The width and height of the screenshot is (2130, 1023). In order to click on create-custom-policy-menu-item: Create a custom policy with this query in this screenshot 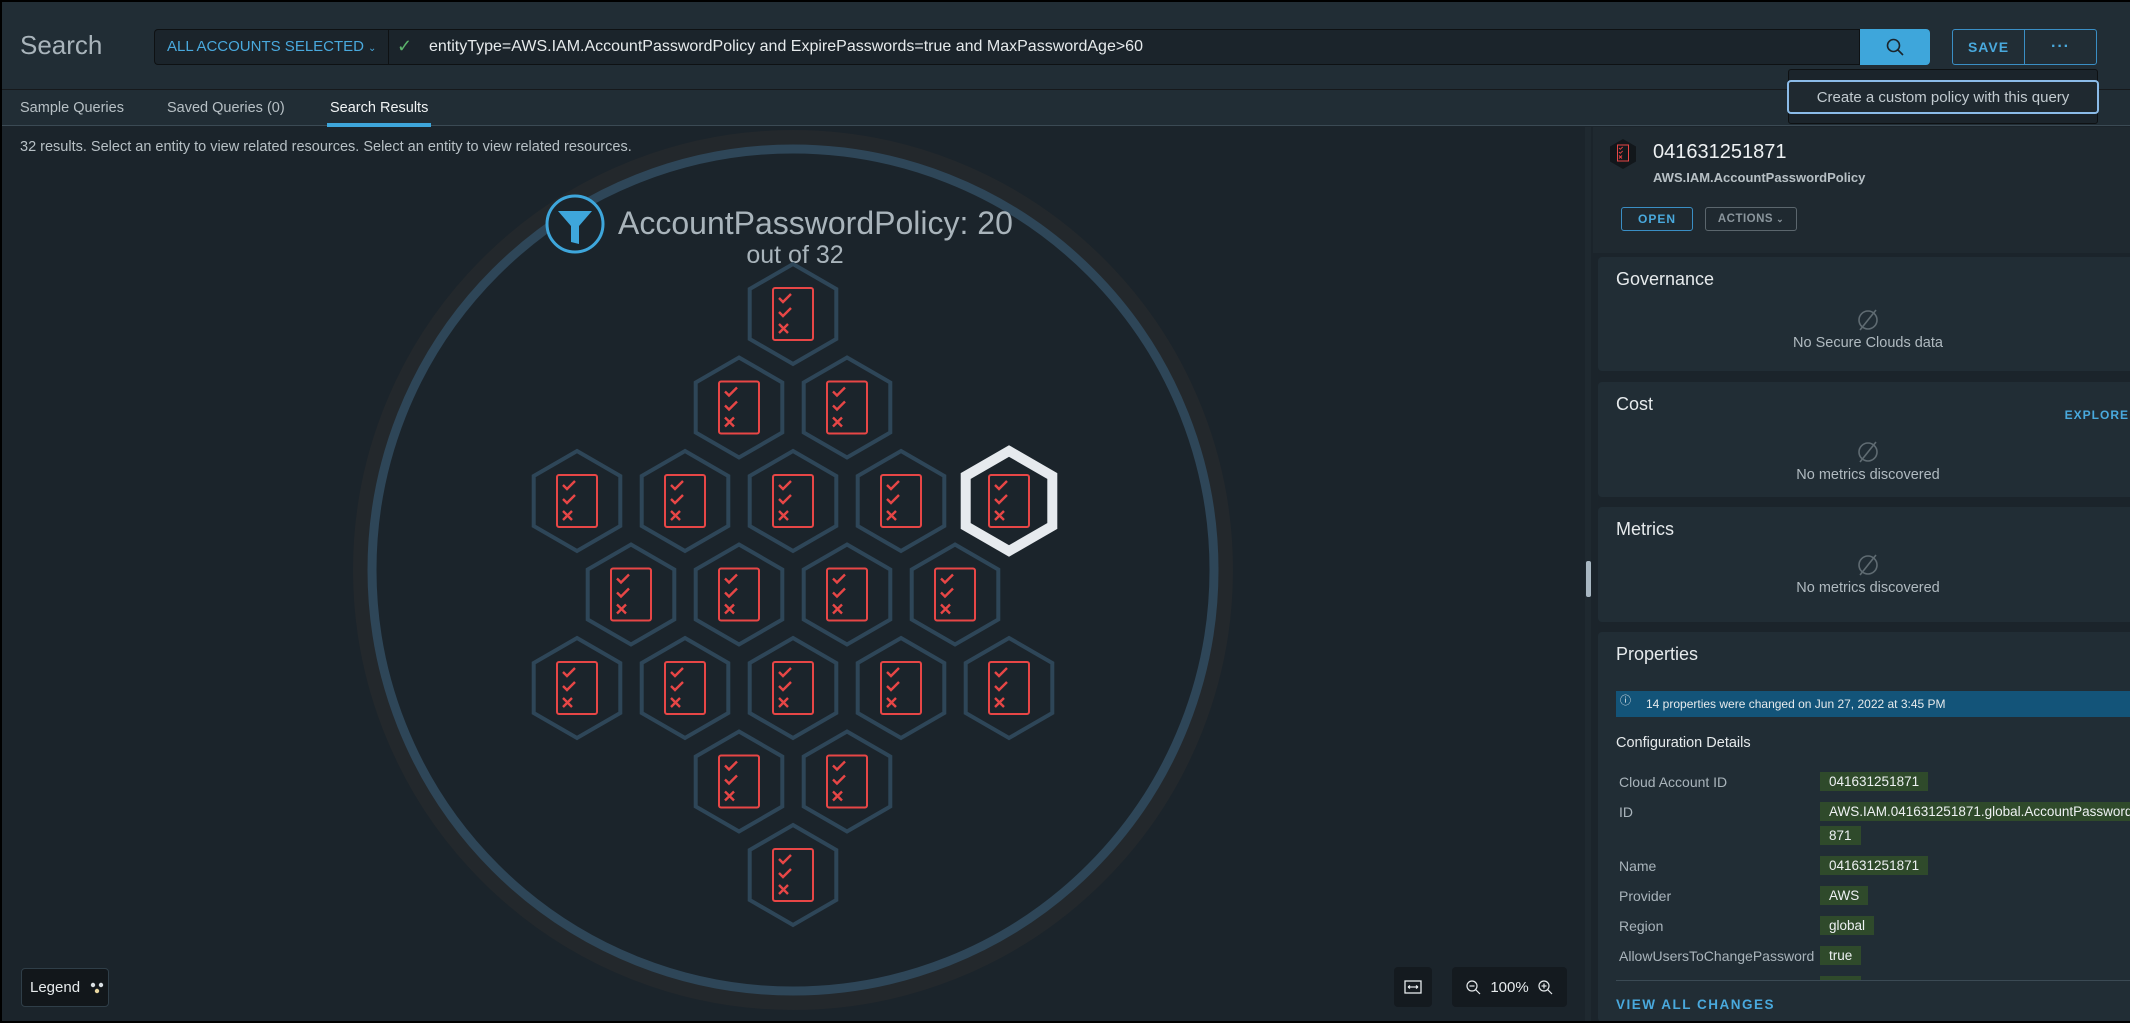, I will do `click(1943, 97)`.